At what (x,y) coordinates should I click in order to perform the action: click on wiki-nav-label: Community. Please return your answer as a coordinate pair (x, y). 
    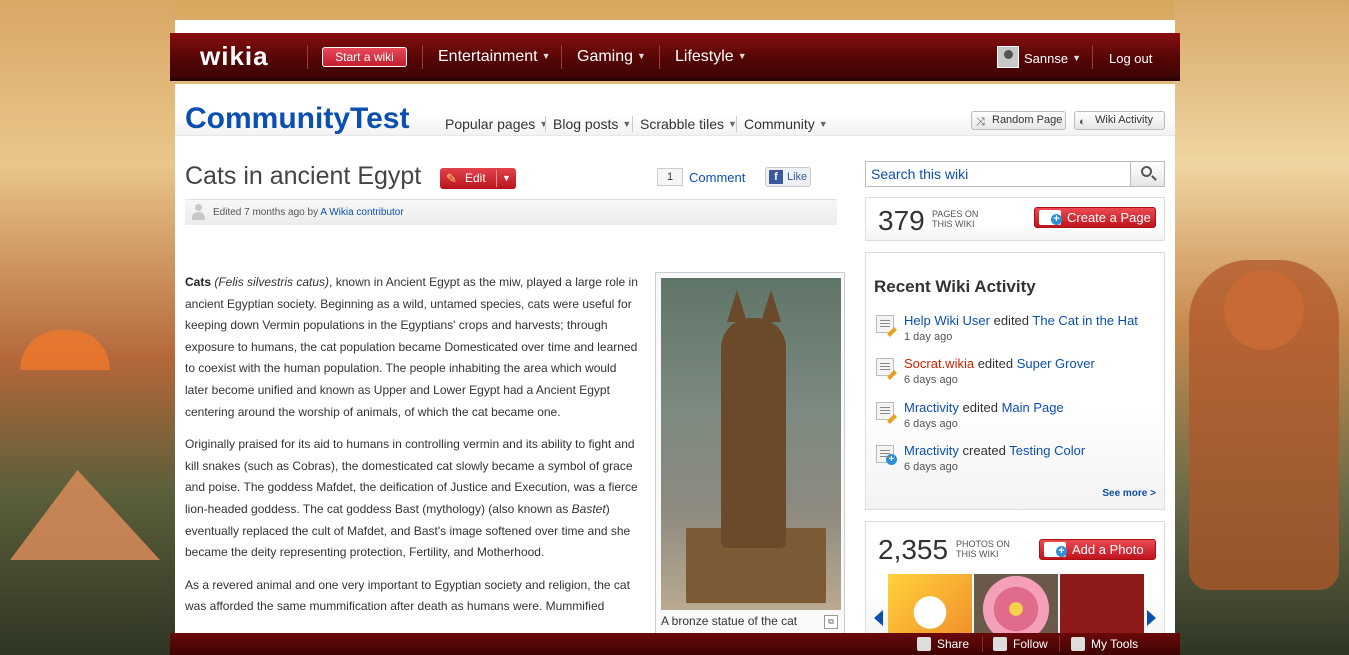
    Looking at the image, I should click on (779, 124).